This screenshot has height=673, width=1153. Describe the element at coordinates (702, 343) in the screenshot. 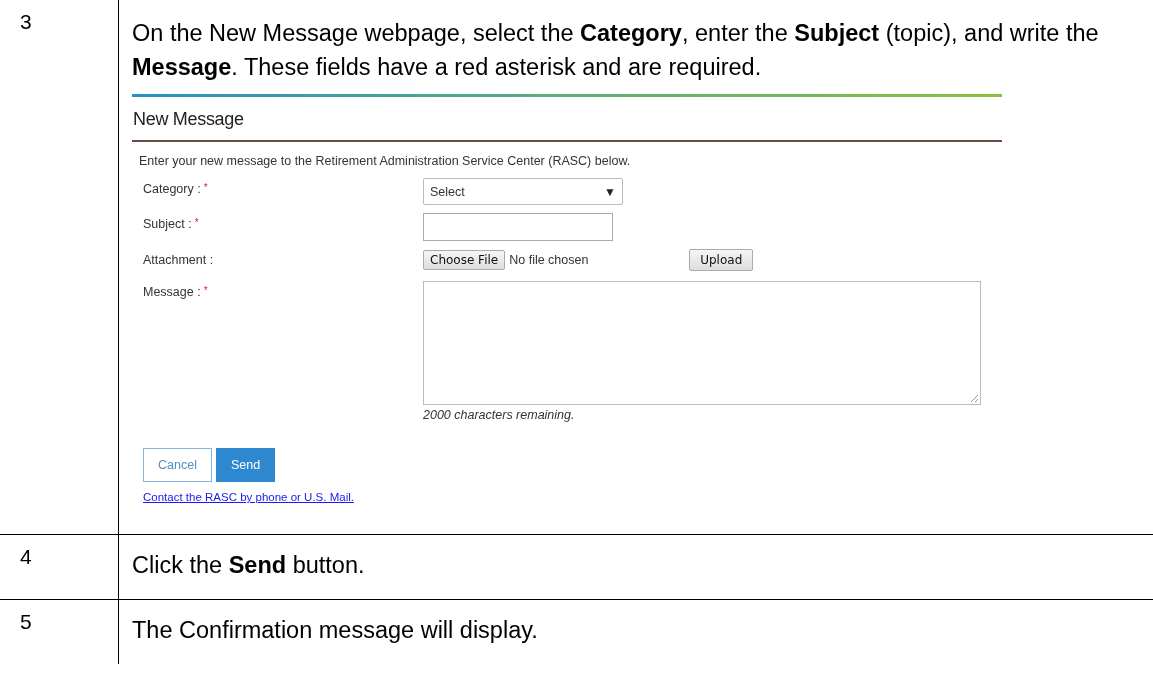

I see `message-field` at that location.